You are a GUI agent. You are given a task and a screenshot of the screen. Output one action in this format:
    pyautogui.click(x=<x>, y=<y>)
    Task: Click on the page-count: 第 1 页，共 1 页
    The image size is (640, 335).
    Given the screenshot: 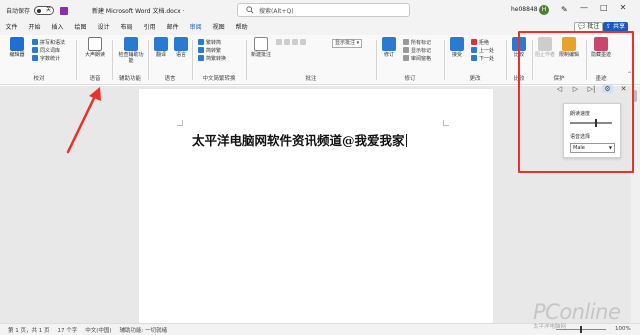 What is the action you would take?
    pyautogui.click(x=29, y=330)
    